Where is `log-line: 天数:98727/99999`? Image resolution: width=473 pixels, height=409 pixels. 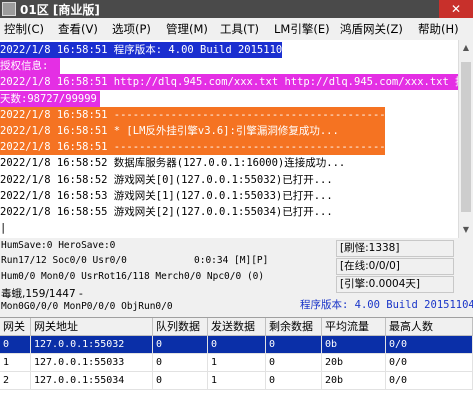 log-line: 天数:98727/99999 is located at coordinates (50, 98).